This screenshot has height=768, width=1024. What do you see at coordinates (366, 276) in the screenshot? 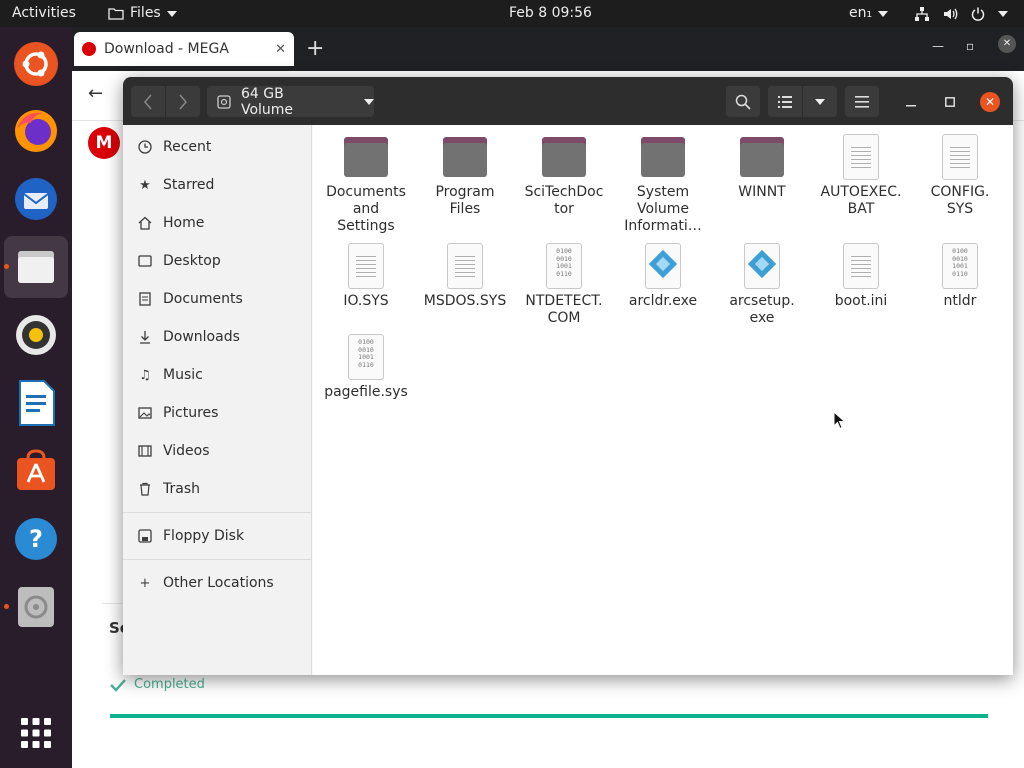
I see `file-item: IO.SYS` at bounding box center [366, 276].